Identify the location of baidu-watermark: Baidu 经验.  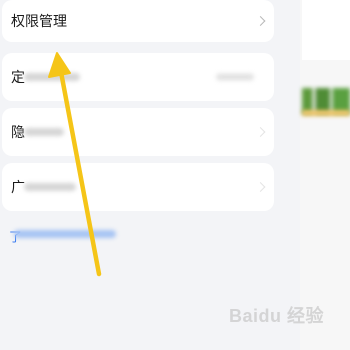
(276, 316).